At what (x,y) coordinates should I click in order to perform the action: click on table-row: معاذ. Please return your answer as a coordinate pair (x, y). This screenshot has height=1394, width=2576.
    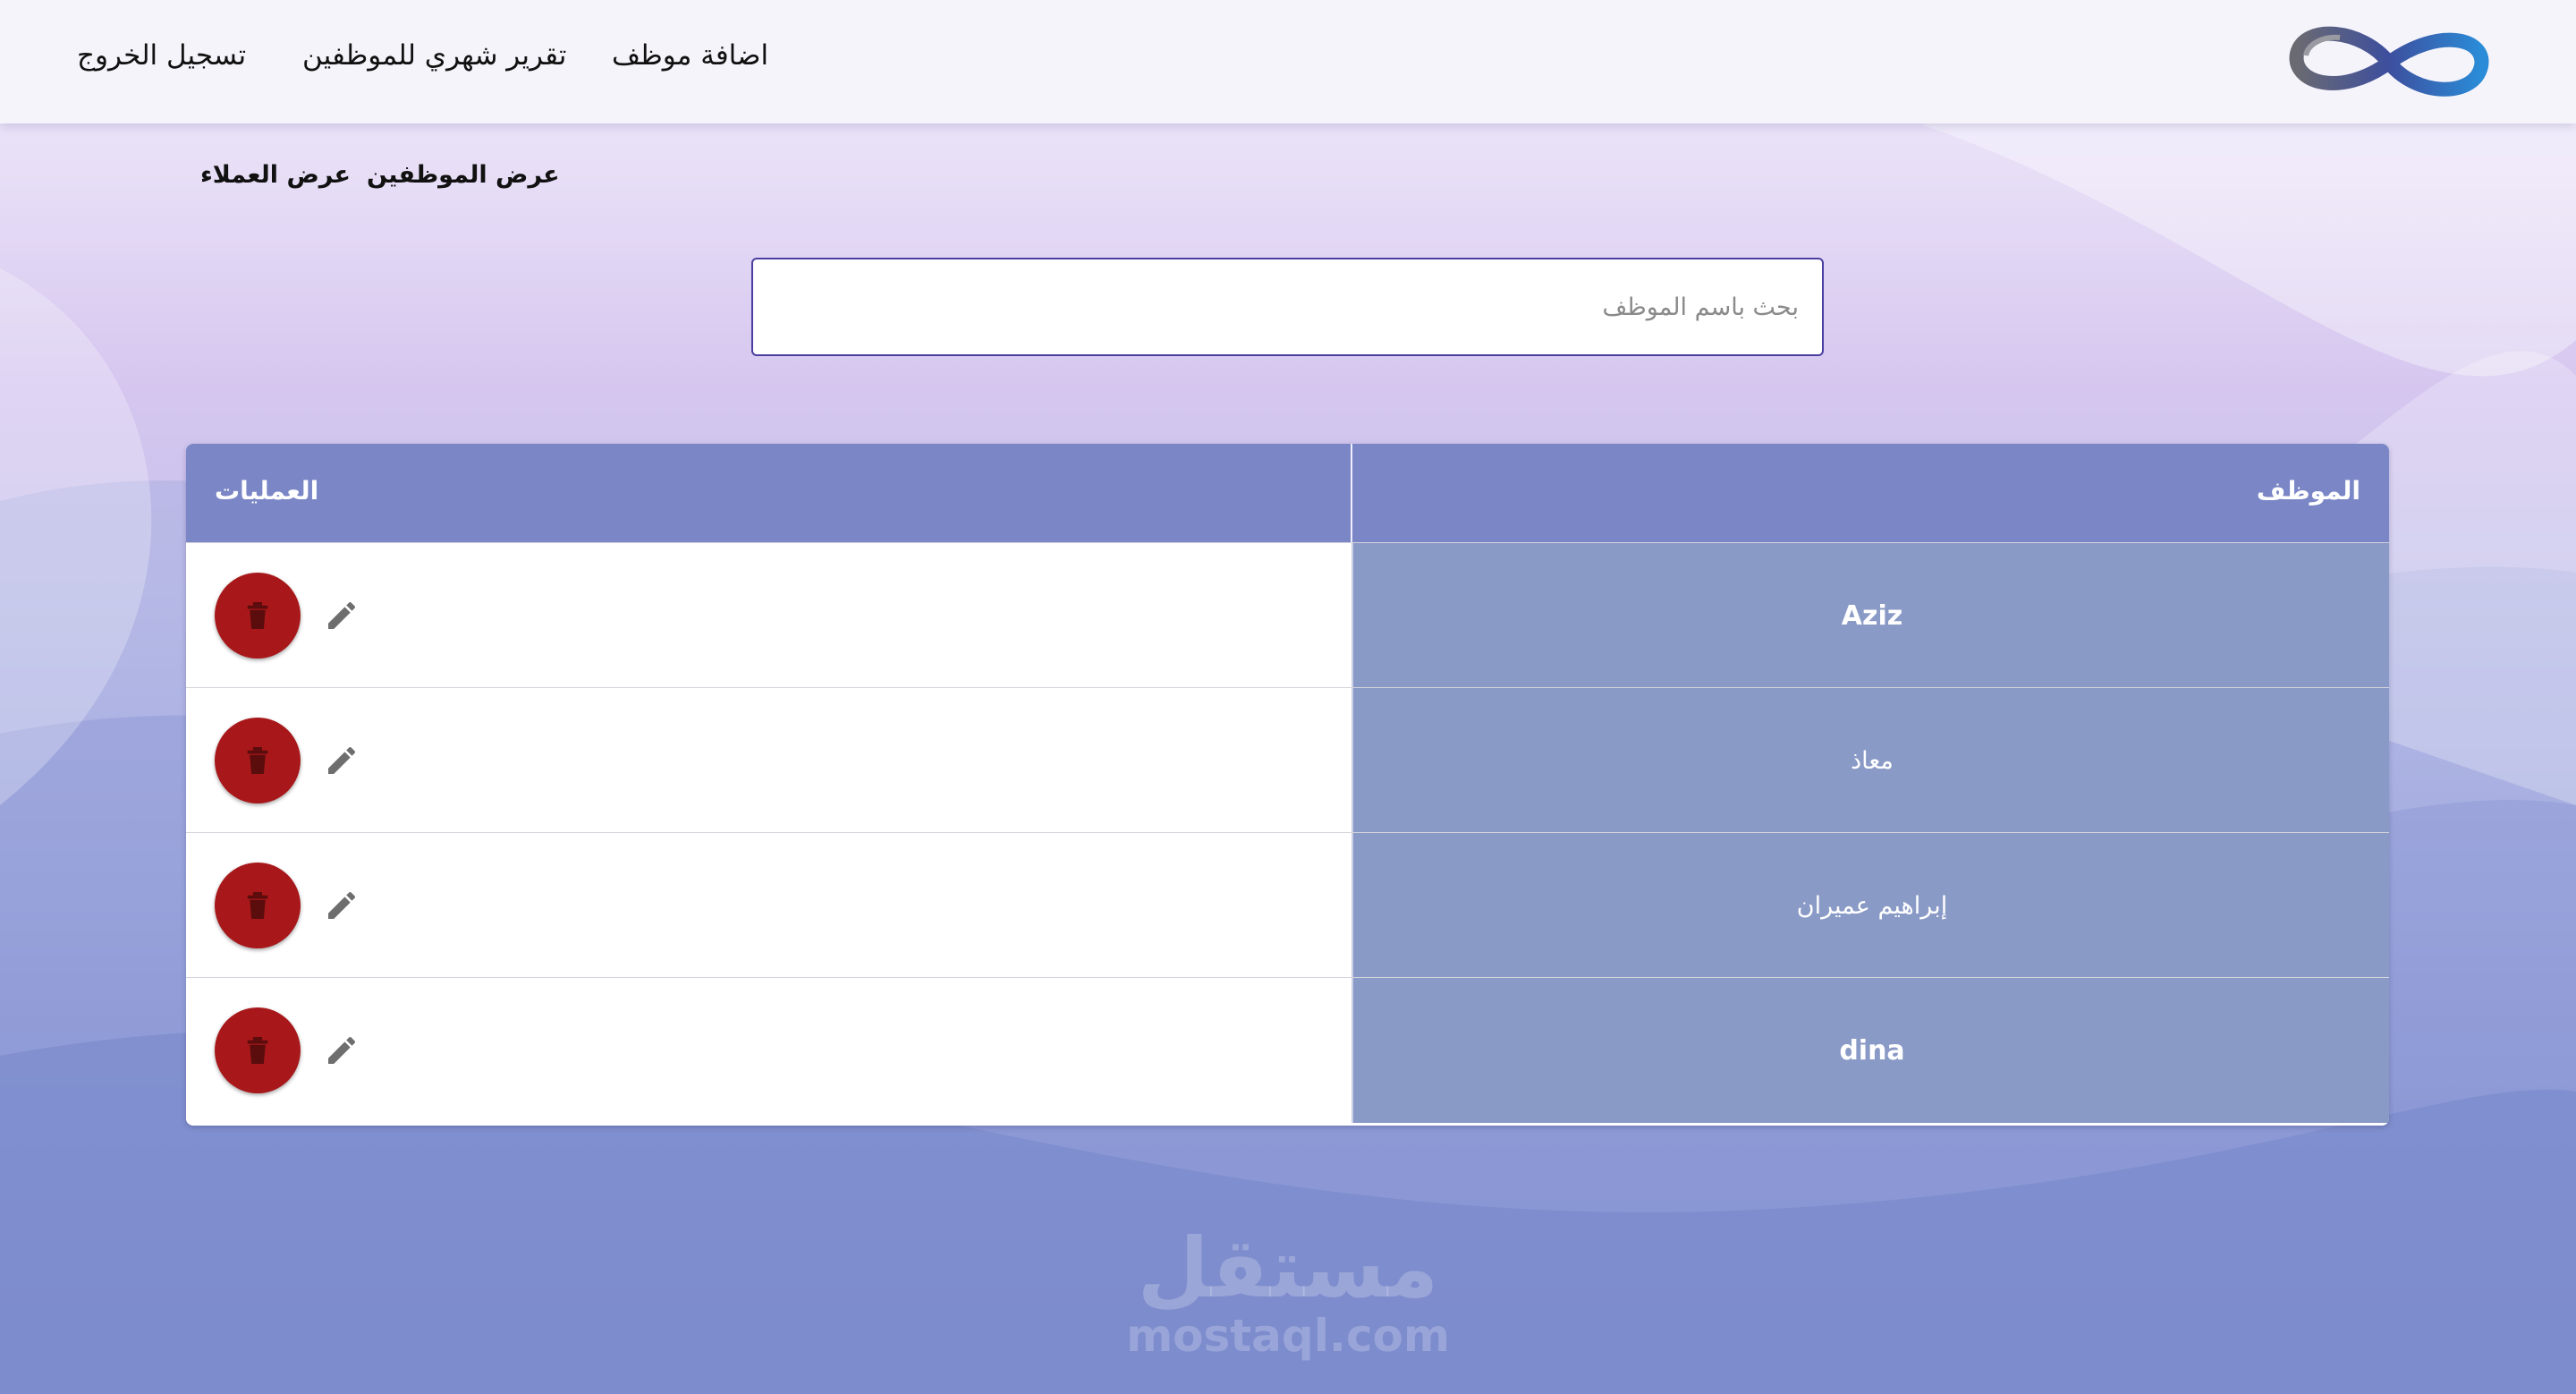
    Looking at the image, I should click on (1287, 760).